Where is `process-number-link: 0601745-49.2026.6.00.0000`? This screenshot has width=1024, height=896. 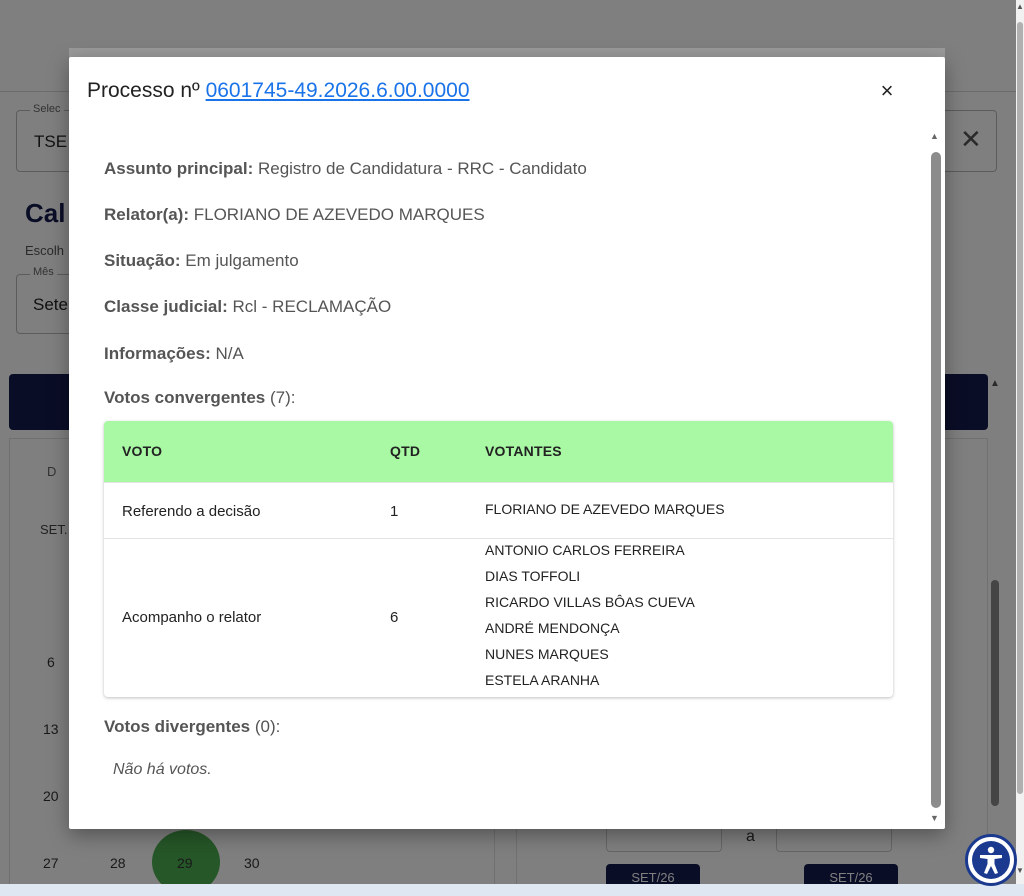 process-number-link: 0601745-49.2026.6.00.0000 is located at coordinates (338, 90).